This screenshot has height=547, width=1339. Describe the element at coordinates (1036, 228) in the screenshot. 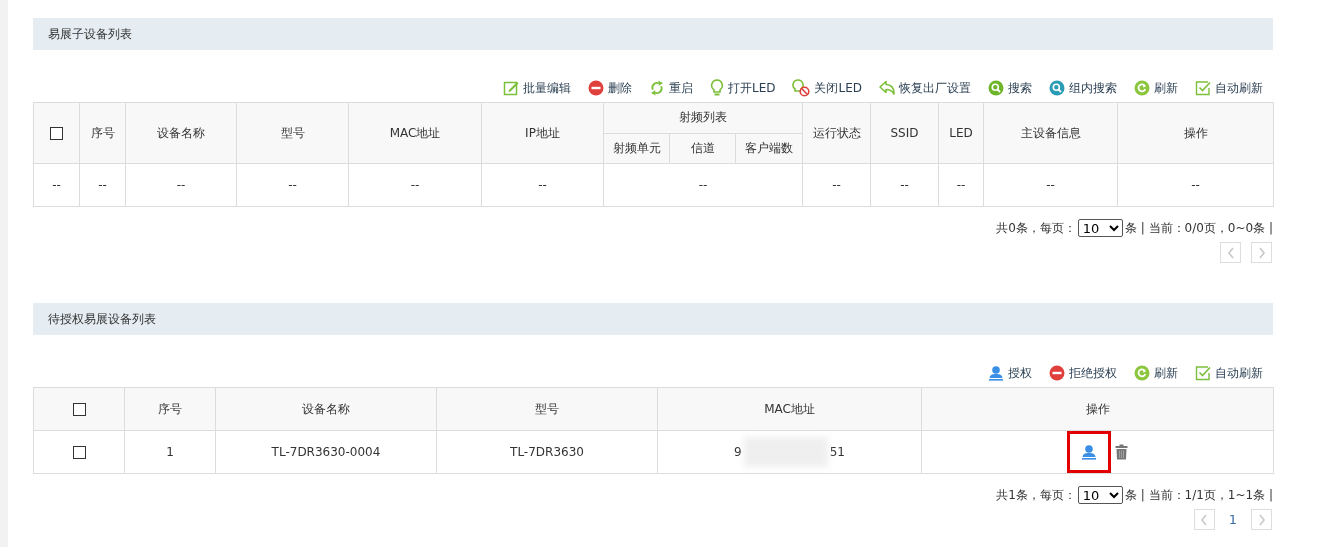

I see `pagination-summary: 共0条，每页：` at that location.